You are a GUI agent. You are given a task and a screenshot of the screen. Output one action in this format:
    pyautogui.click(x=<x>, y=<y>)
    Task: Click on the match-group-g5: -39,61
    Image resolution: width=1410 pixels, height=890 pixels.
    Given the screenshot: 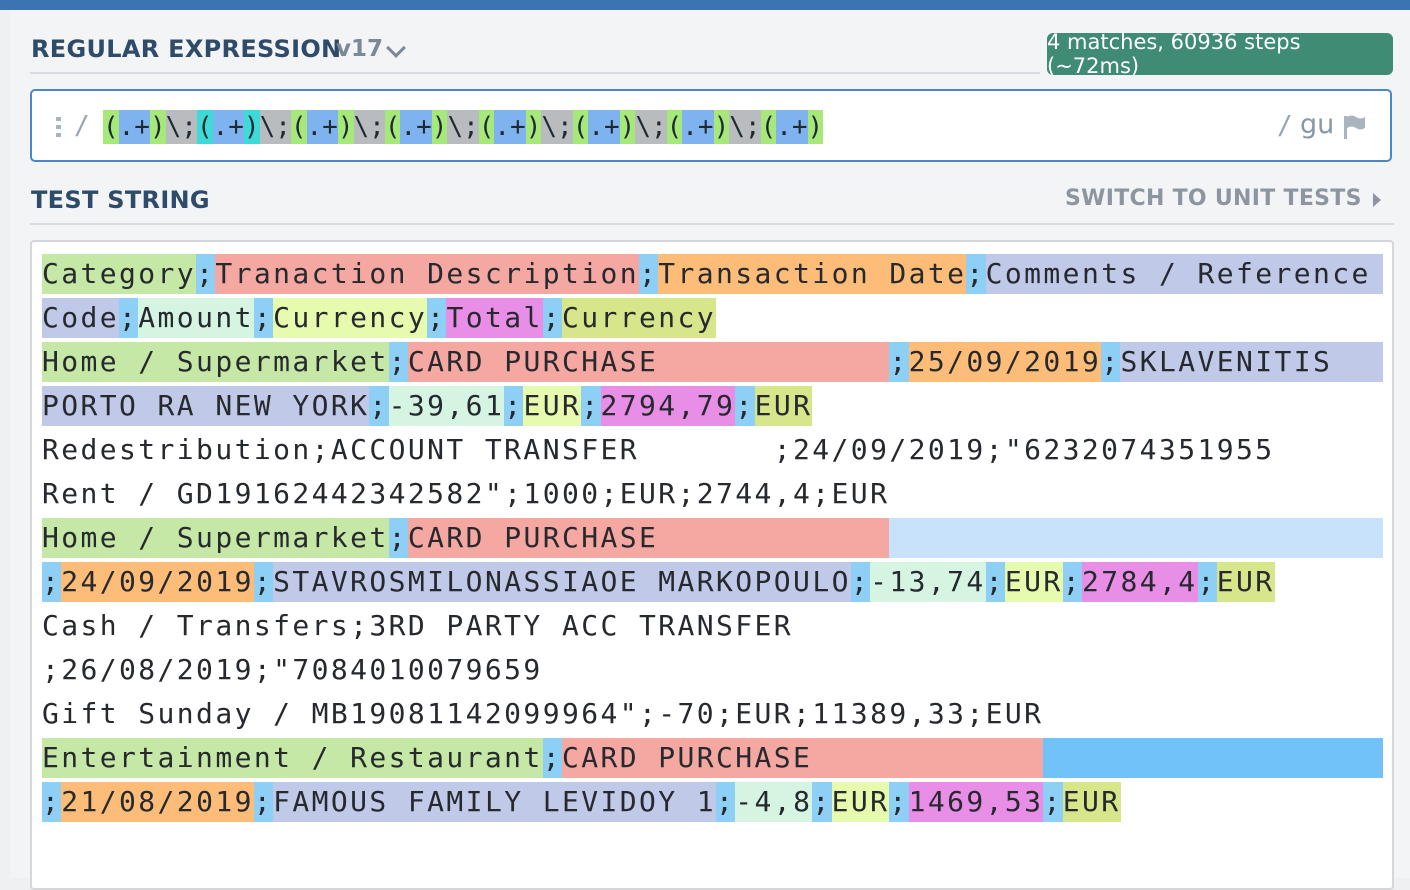 What is the action you would take?
    pyautogui.click(x=446, y=406)
    